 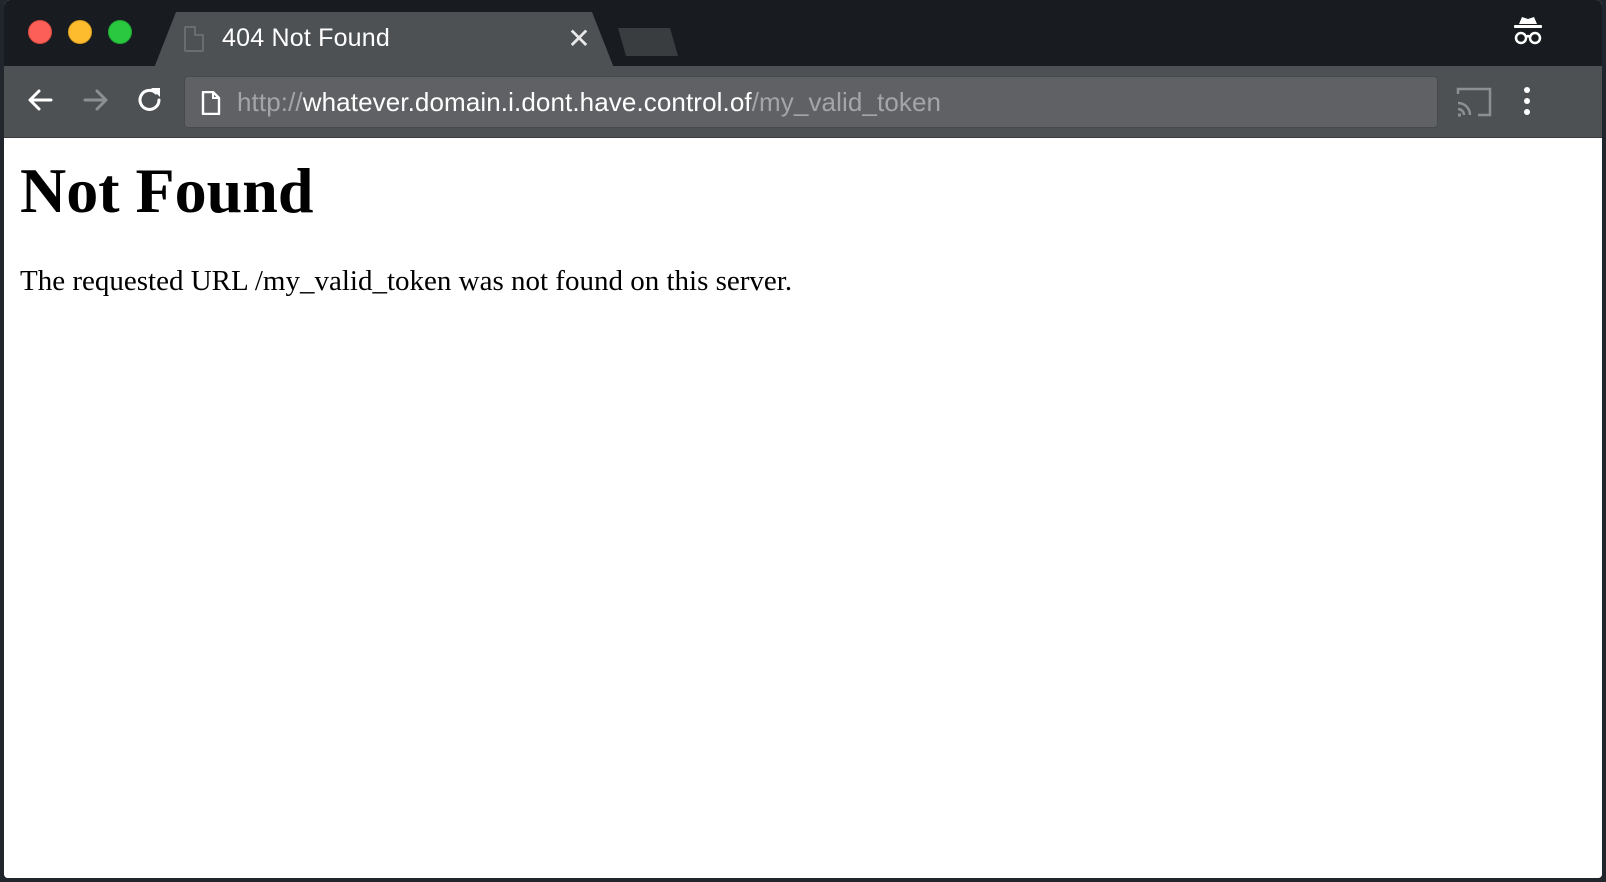 I want to click on reload-button, so click(x=150, y=100).